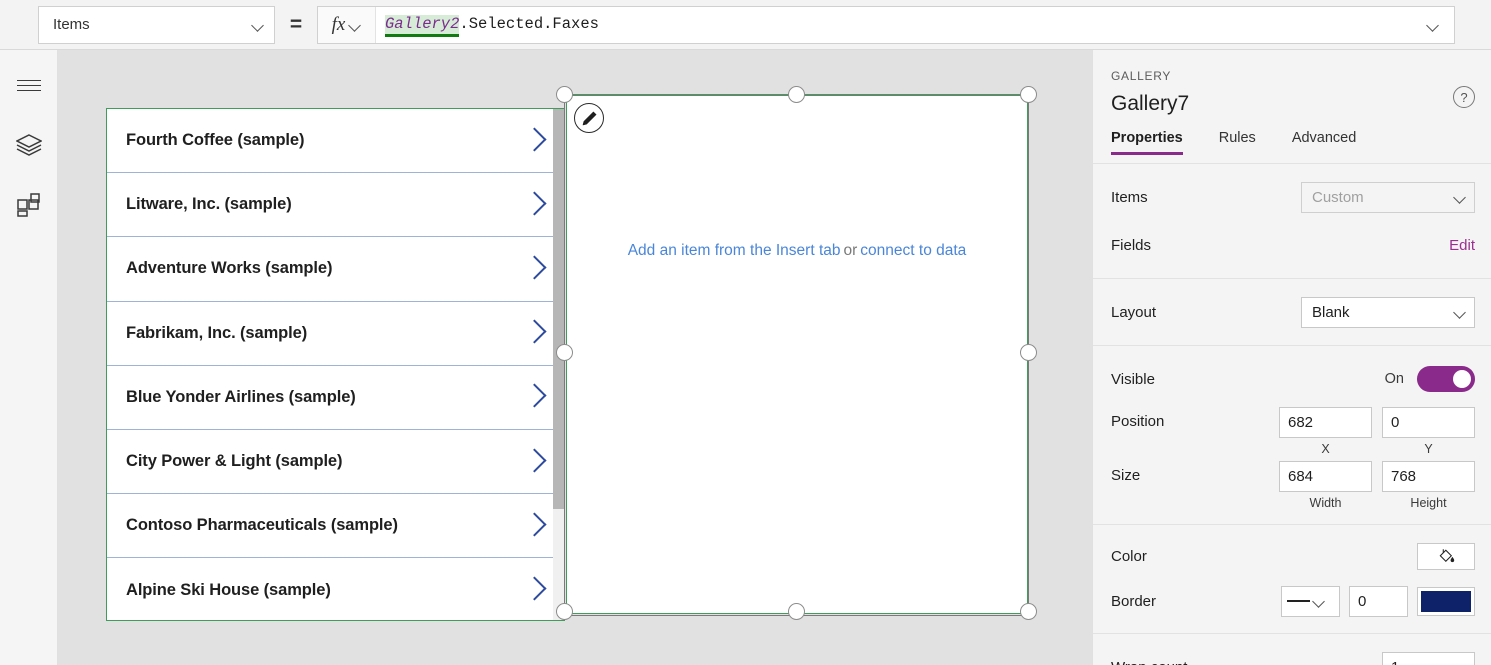 Image resolution: width=1491 pixels, height=665 pixels. I want to click on property-label-border: Border, so click(1134, 601).